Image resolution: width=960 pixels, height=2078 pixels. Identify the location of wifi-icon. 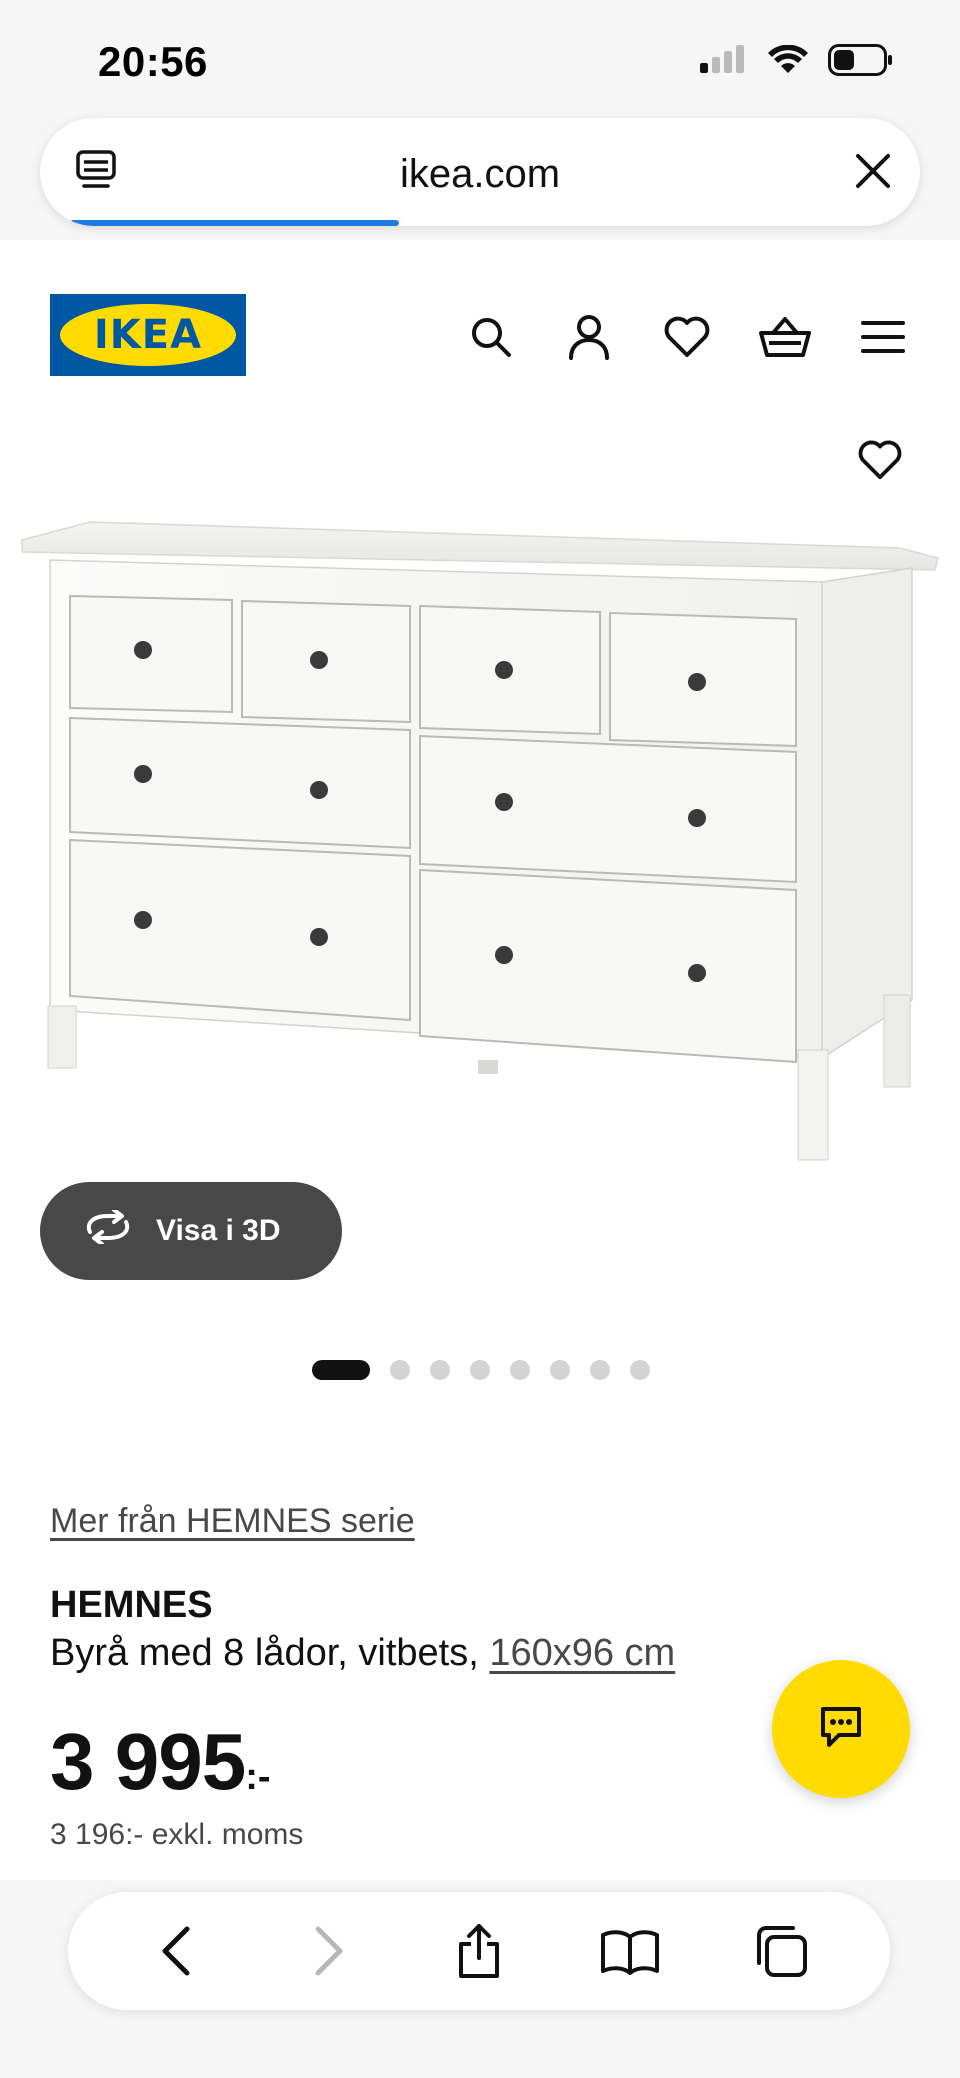
(788, 62).